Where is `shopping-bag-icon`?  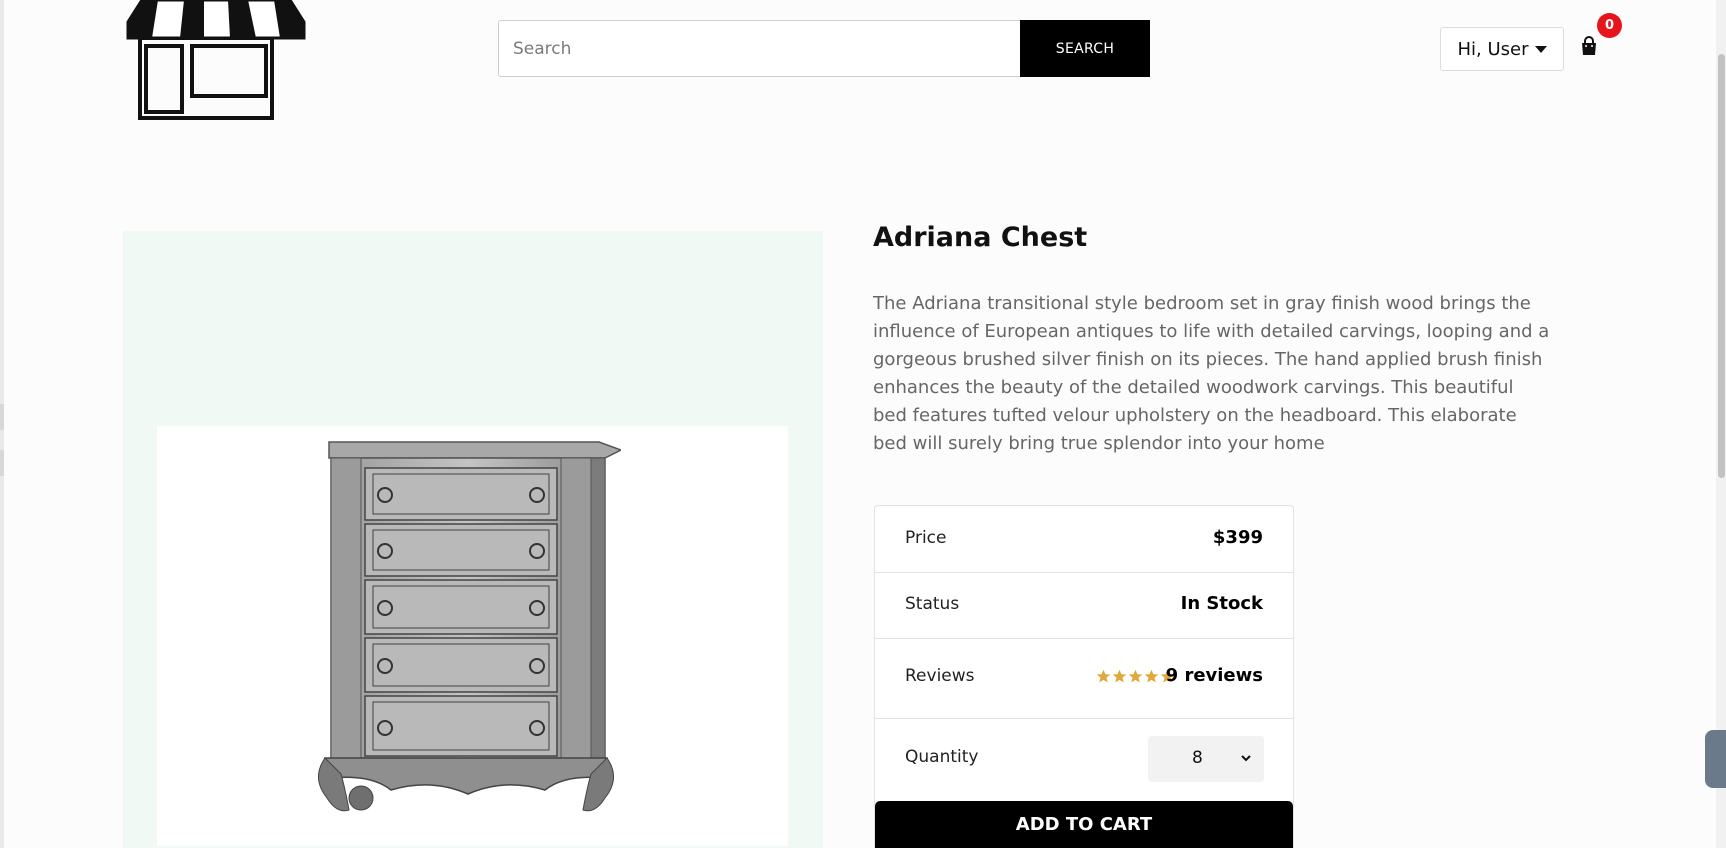 shopping-bag-icon is located at coordinates (1589, 46).